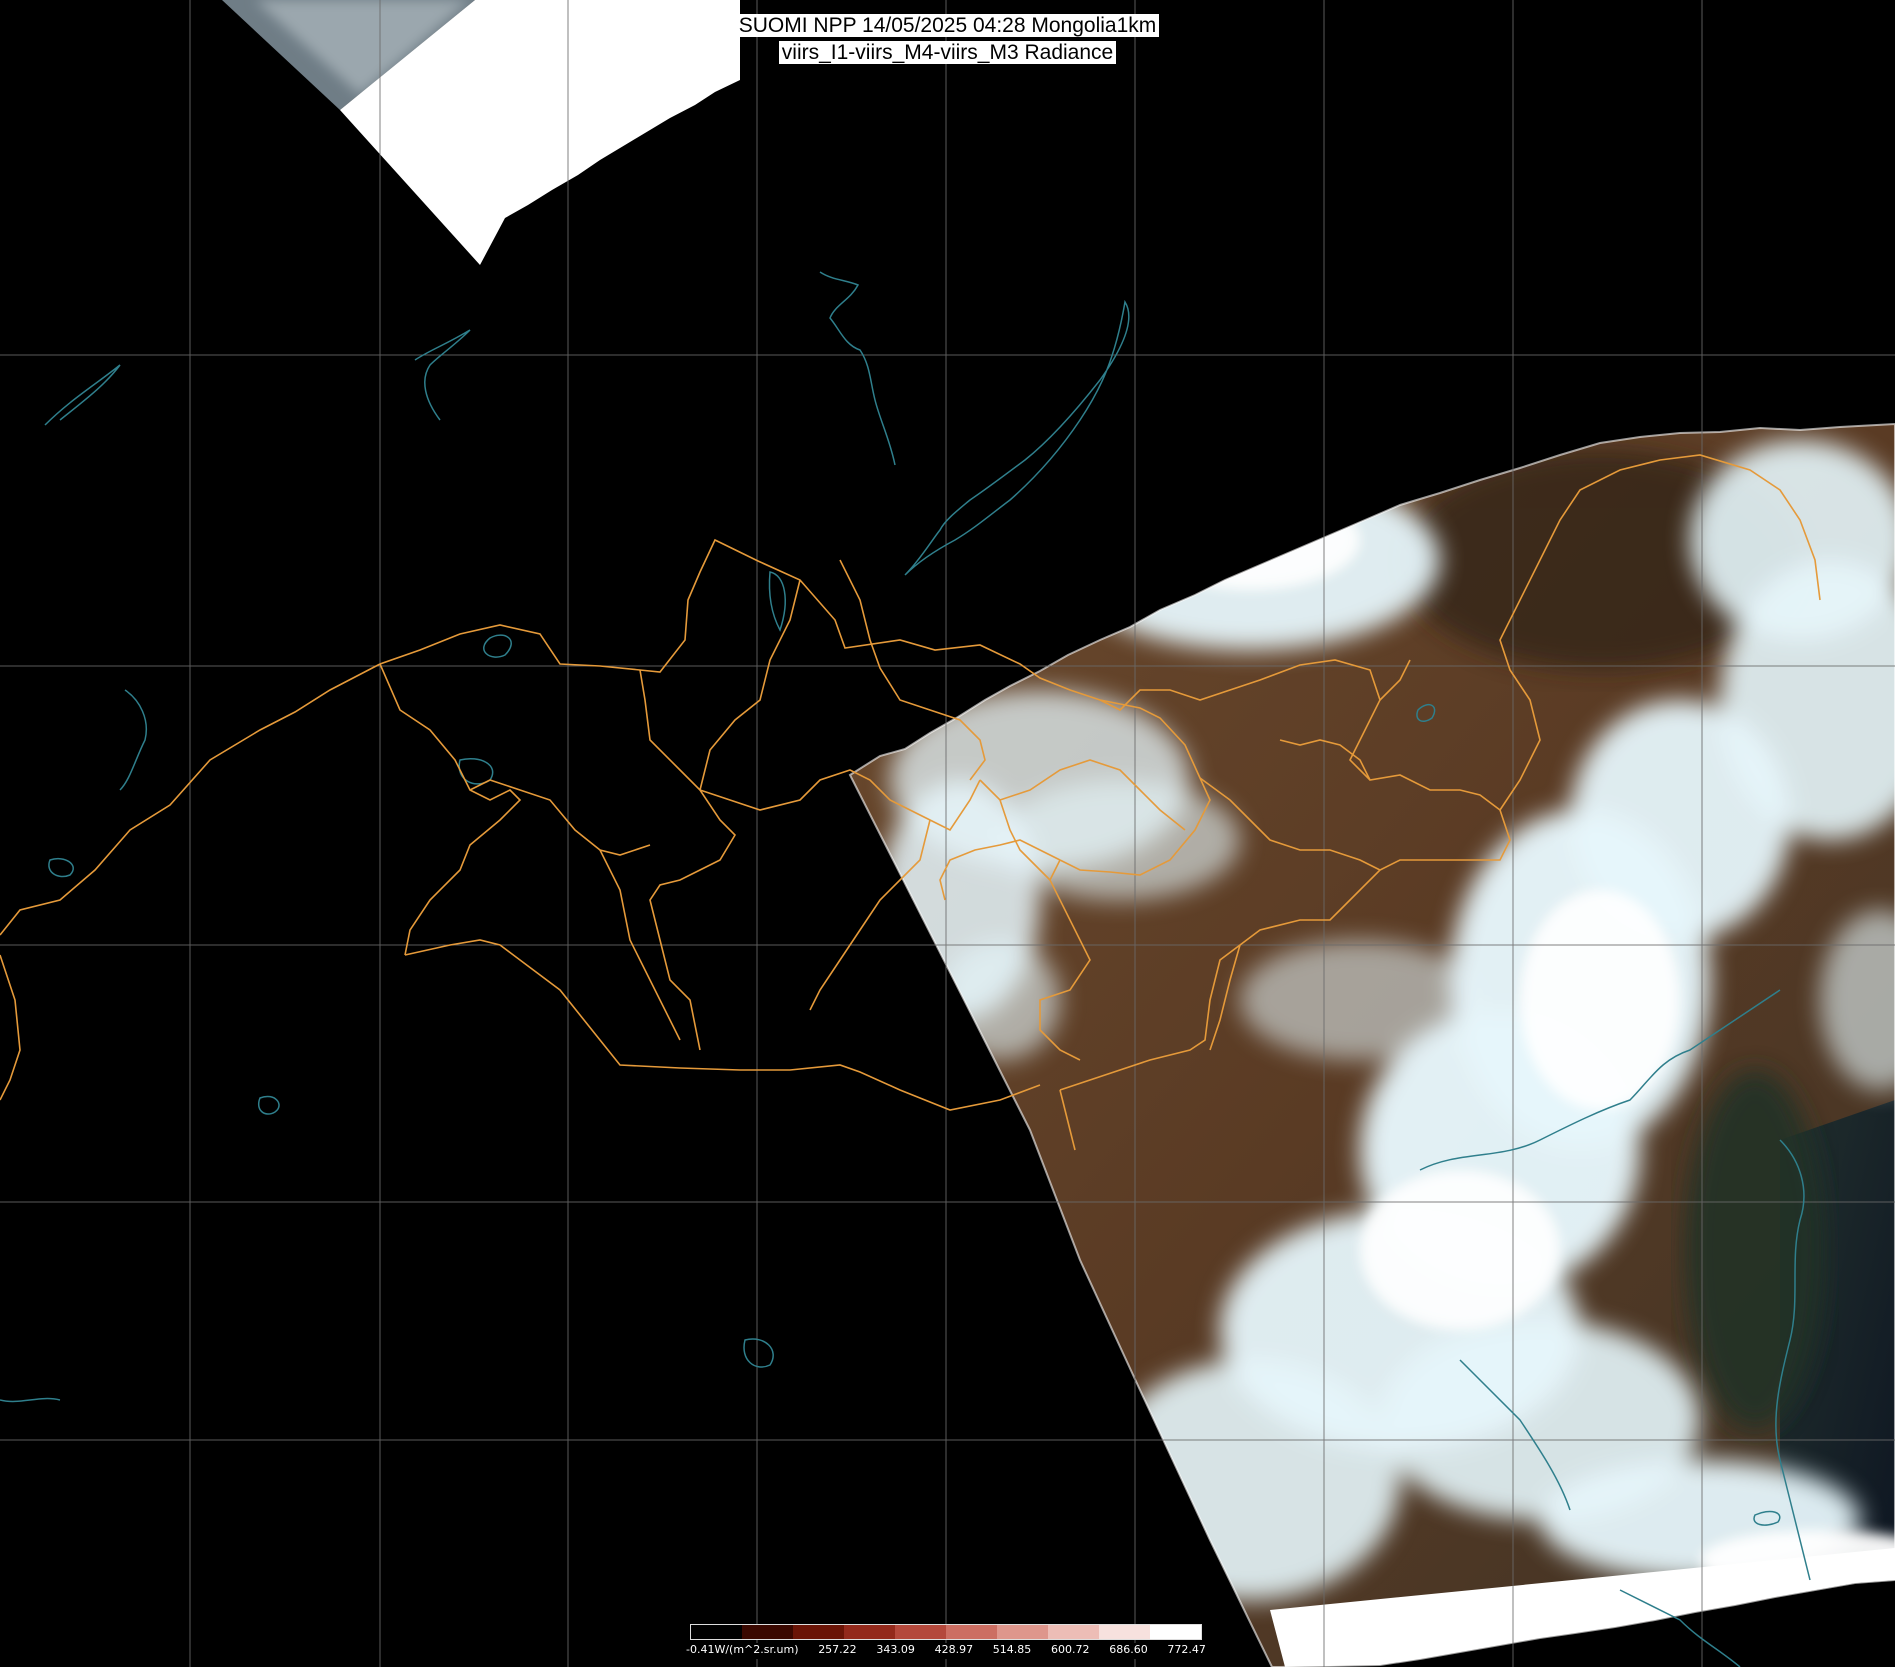  What do you see at coordinates (1070, 1649) in the screenshot?
I see `colorbar-label: 600.72` at bounding box center [1070, 1649].